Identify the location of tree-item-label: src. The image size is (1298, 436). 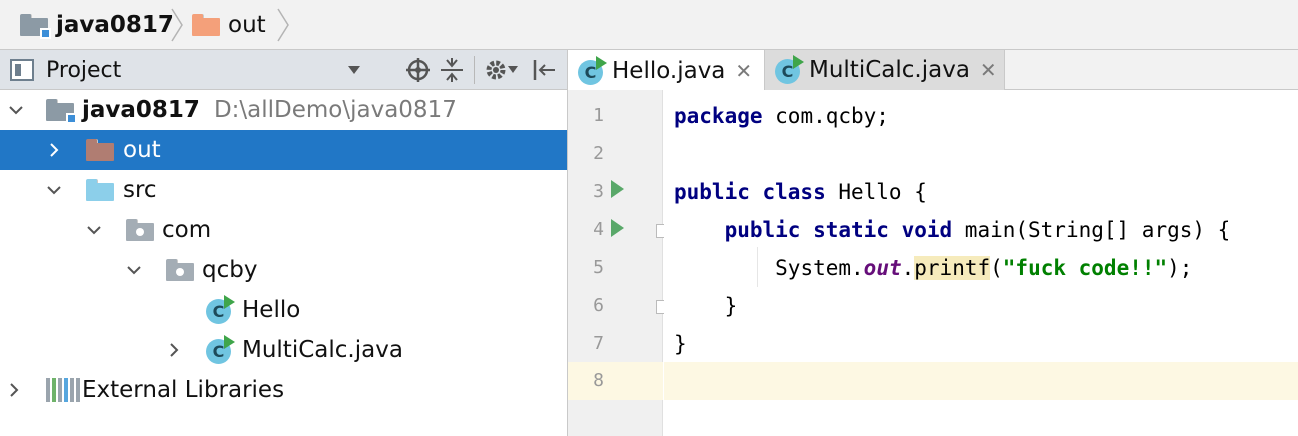
(140, 190).